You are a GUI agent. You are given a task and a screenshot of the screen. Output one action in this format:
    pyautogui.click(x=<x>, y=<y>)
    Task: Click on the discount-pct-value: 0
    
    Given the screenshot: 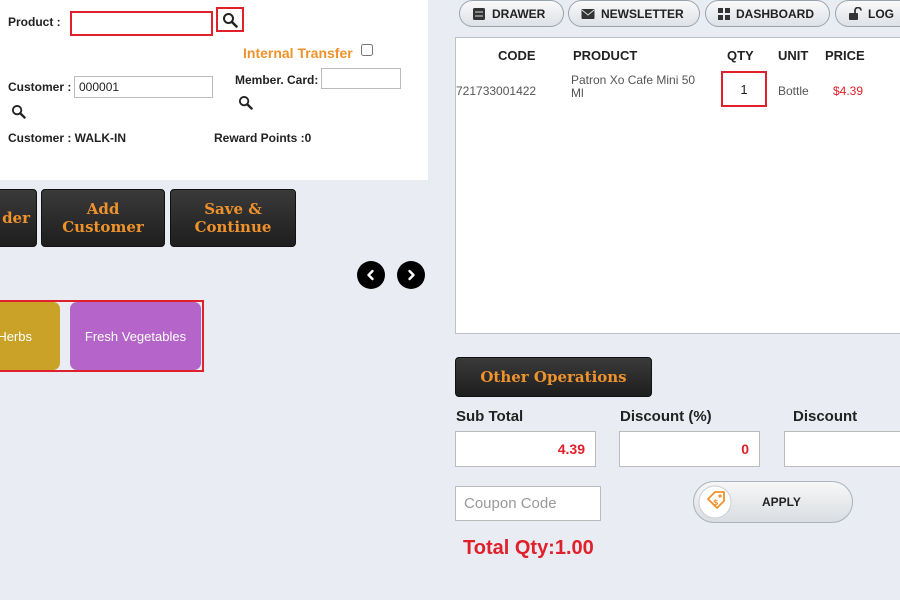 What is the action you would take?
    pyautogui.click(x=745, y=449)
    